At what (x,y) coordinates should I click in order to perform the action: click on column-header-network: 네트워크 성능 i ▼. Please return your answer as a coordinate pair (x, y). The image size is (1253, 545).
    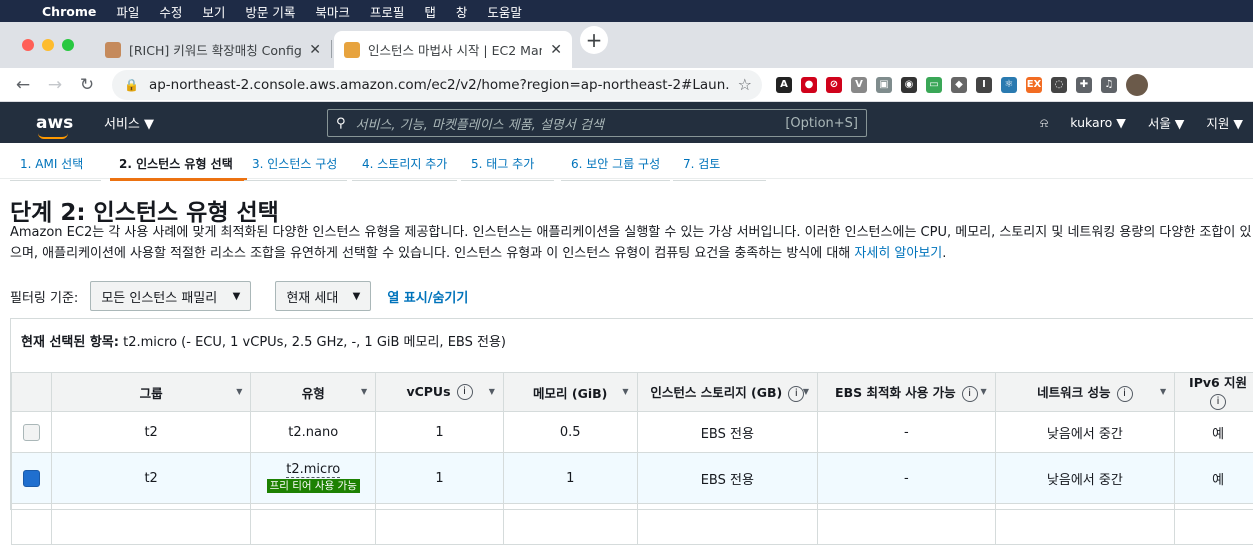
    Looking at the image, I should click on (1085, 392).